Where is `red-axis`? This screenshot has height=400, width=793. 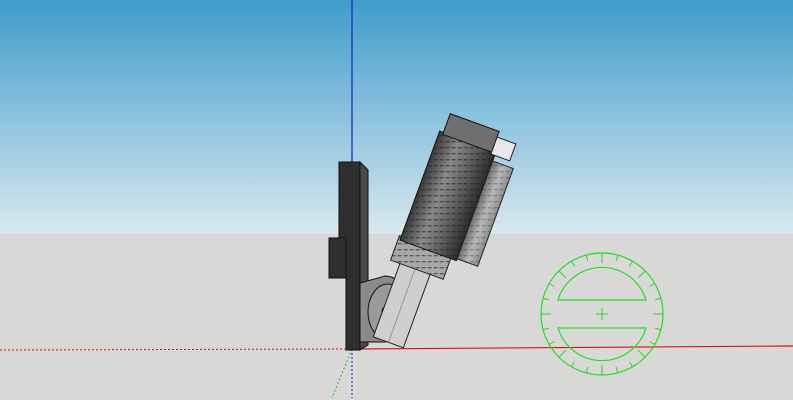
red-axis is located at coordinates (572, 347).